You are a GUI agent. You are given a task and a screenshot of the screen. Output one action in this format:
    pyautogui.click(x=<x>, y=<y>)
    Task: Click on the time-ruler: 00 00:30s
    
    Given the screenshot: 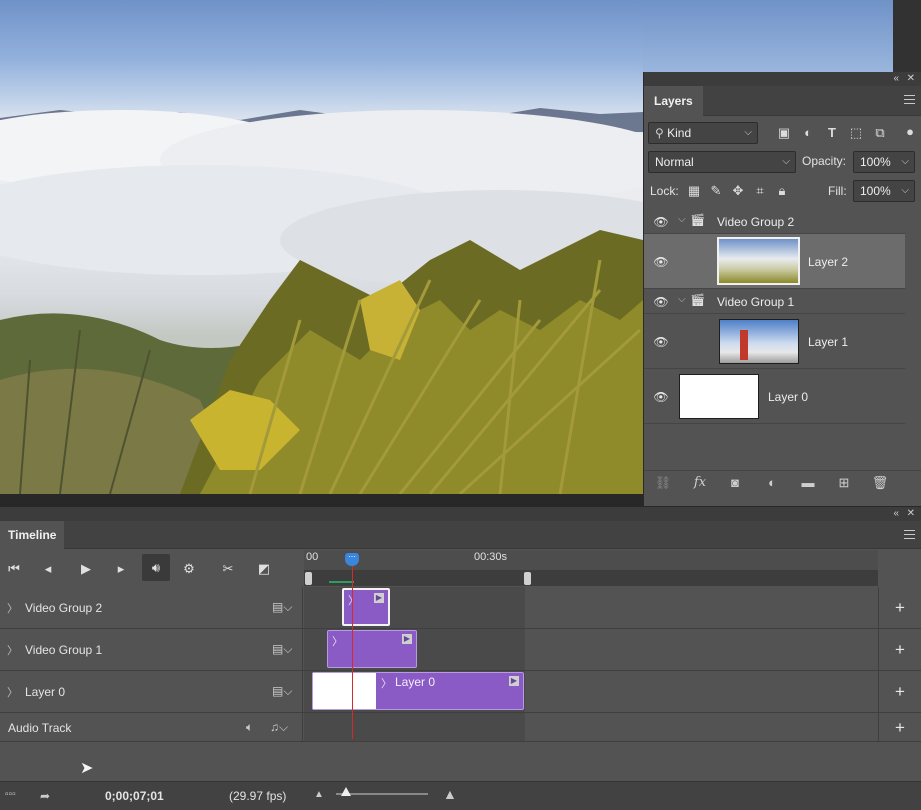 What is the action you would take?
    pyautogui.click(x=591, y=560)
    